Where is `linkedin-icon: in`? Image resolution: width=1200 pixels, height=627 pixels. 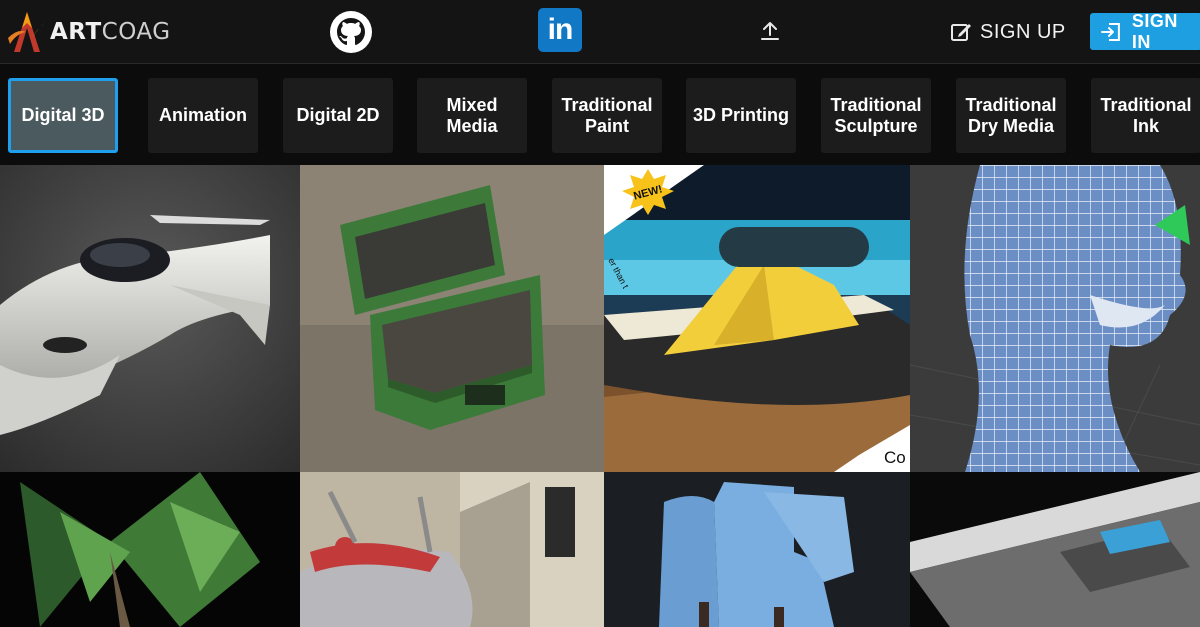 linkedin-icon: in is located at coordinates (560, 29).